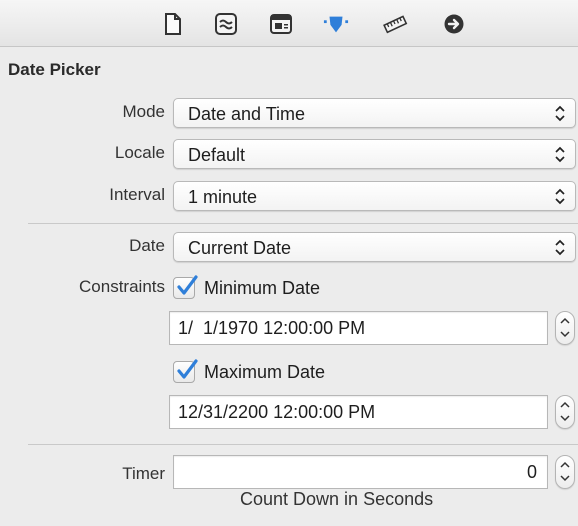 The height and width of the screenshot is (526, 578). I want to click on maximum-date-input, so click(358, 412).